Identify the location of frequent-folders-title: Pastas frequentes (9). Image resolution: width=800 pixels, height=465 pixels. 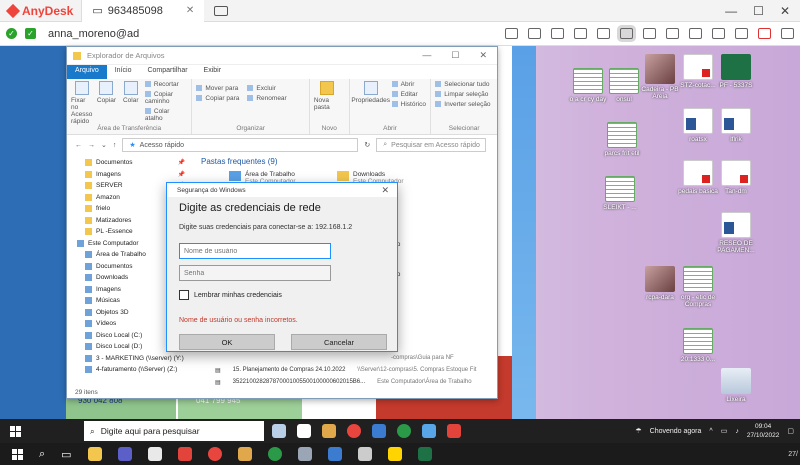
(349, 161).